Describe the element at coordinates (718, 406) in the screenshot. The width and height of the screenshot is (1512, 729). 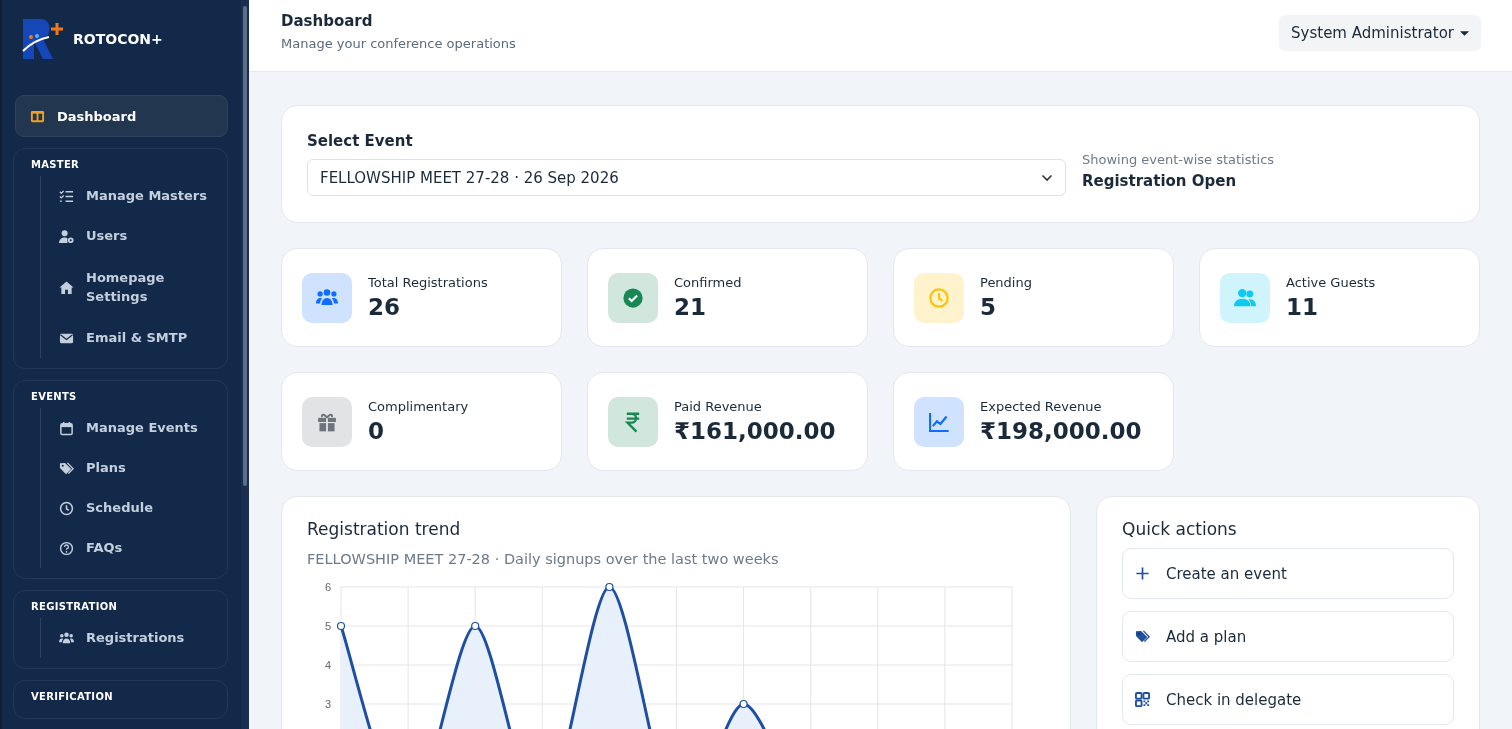
I see `stat-label: Paid Revenue` at that location.